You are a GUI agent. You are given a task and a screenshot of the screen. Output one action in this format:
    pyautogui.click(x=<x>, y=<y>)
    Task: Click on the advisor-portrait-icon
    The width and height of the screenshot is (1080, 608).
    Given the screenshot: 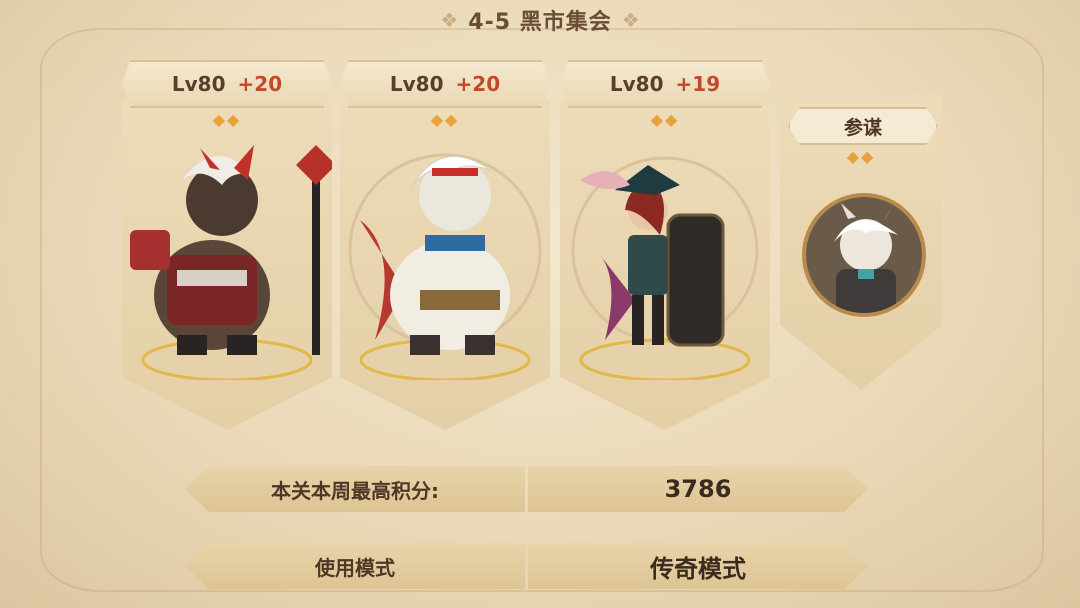 What is the action you would take?
    pyautogui.click(x=864, y=255)
    